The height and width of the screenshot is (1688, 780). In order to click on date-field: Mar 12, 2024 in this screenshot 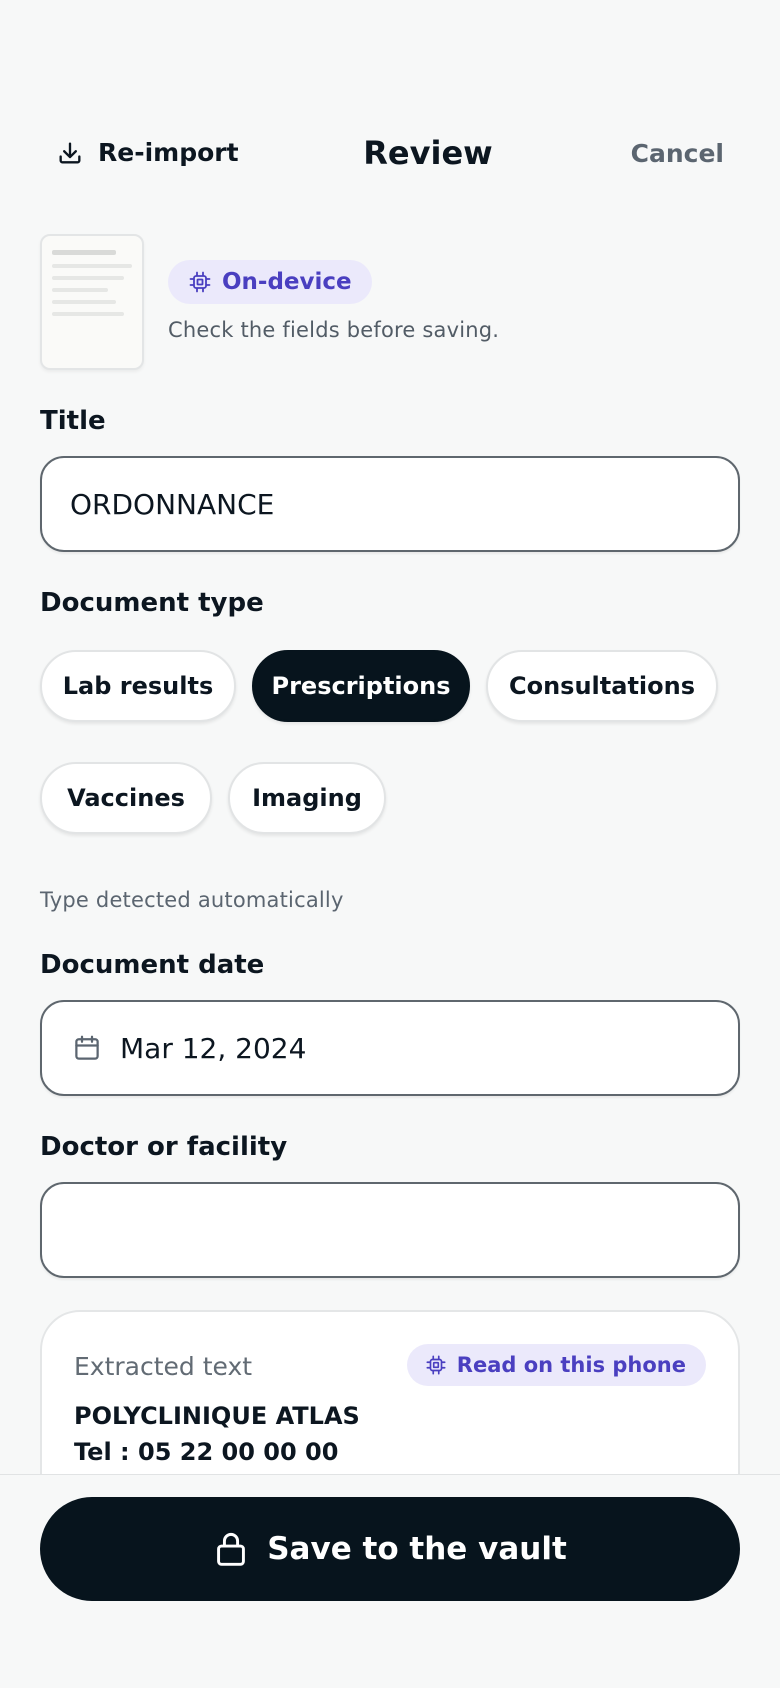, I will do `click(390, 1048)`.